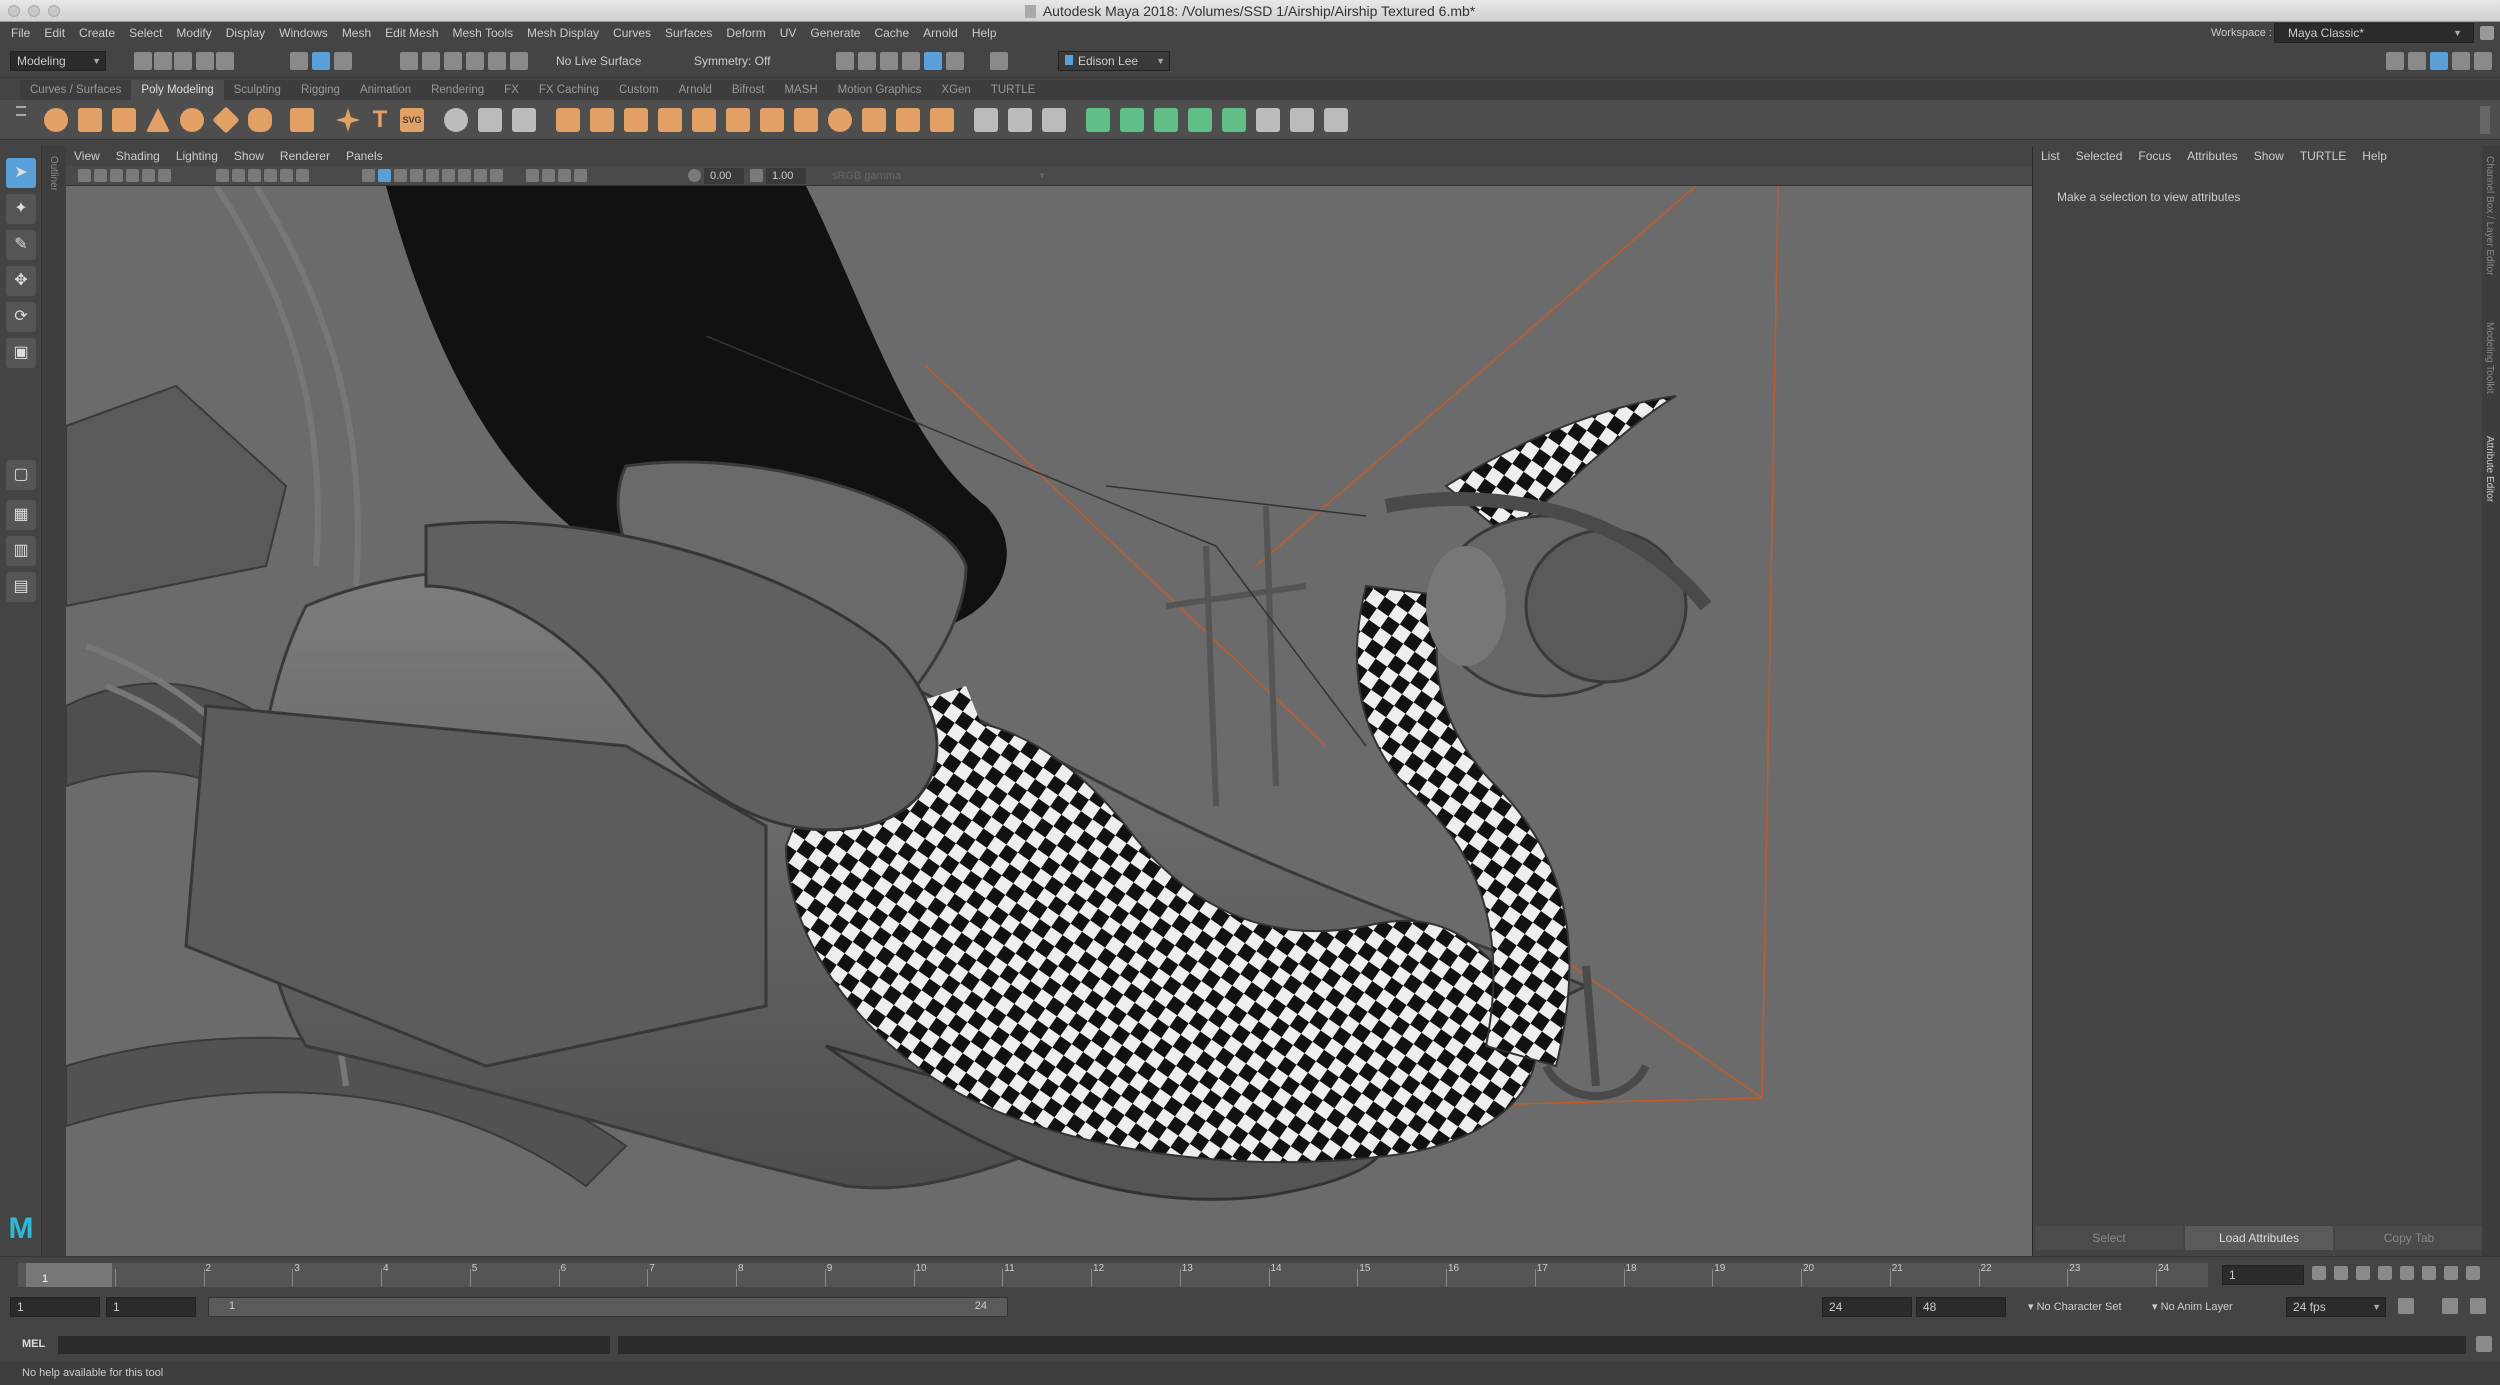 Image resolution: width=2500 pixels, height=1385 pixels. I want to click on menu-display: Display, so click(245, 33).